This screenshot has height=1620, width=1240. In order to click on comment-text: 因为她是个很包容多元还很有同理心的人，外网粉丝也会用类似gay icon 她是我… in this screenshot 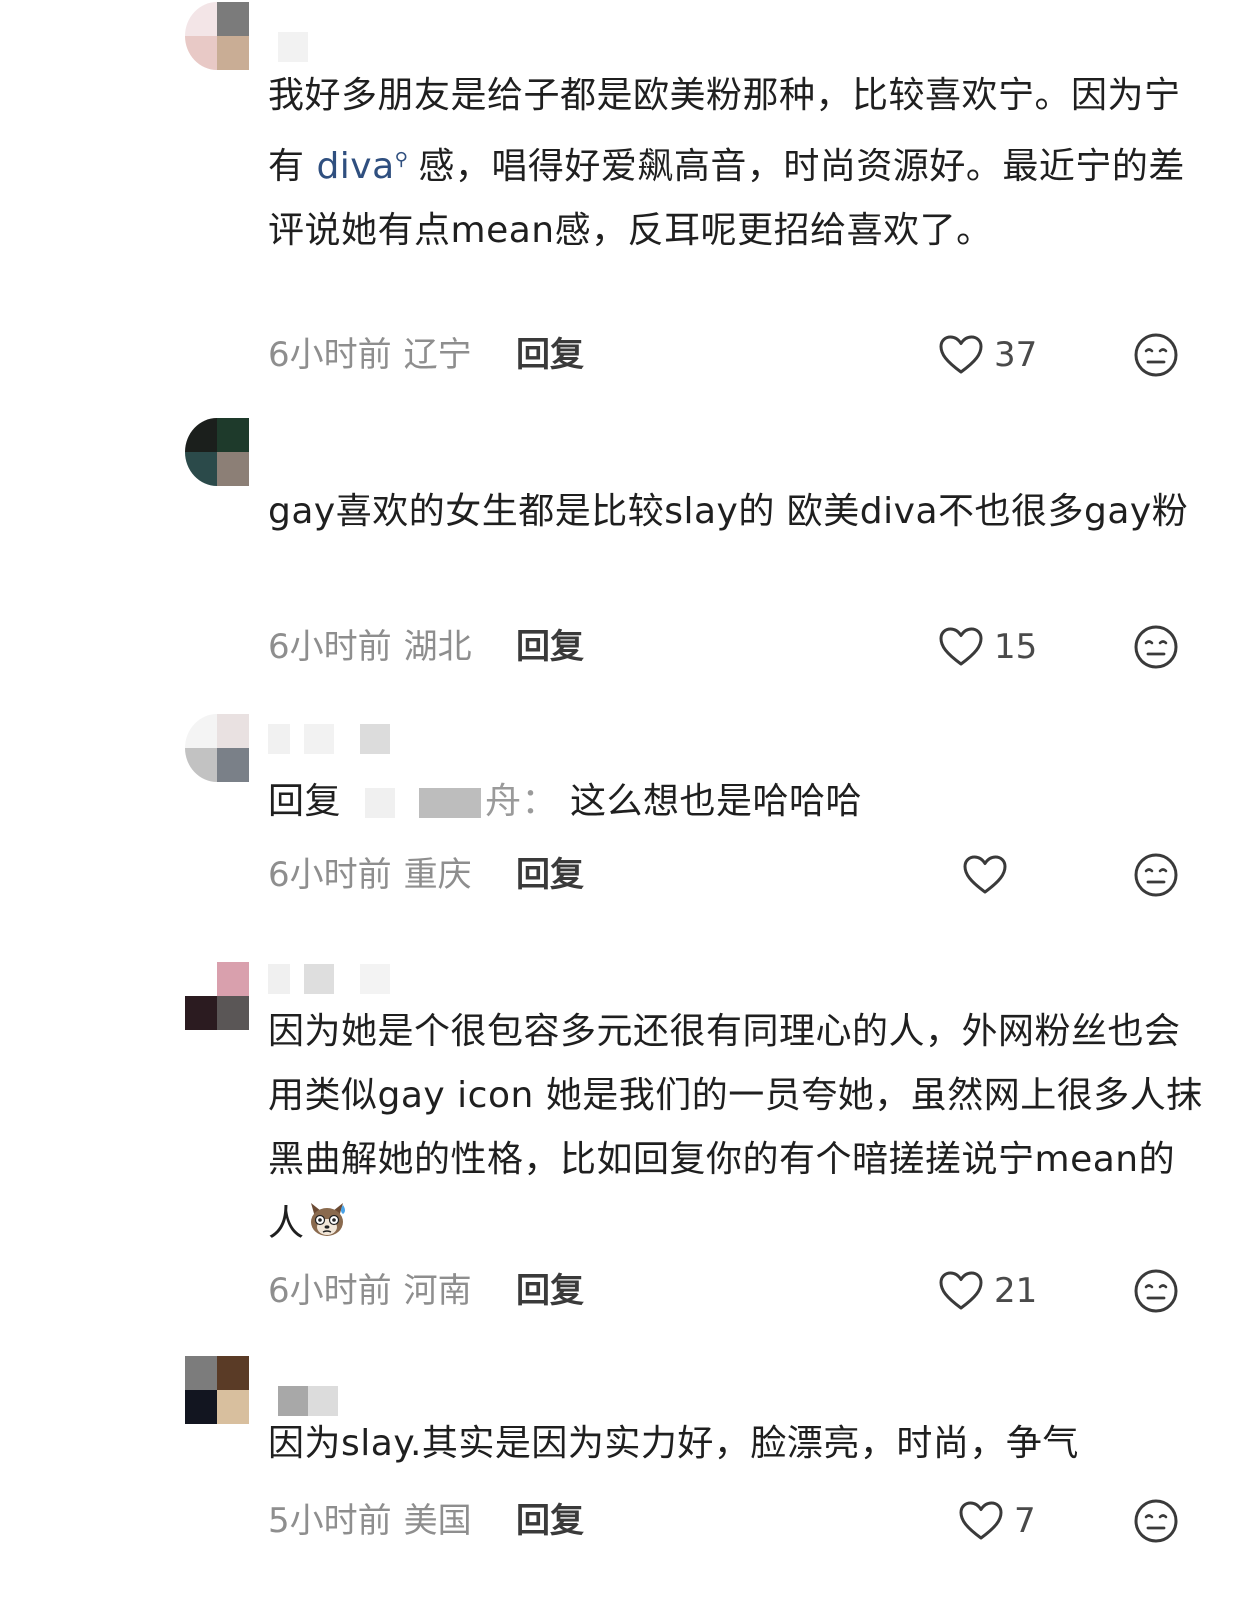, I will do `click(738, 1128)`.